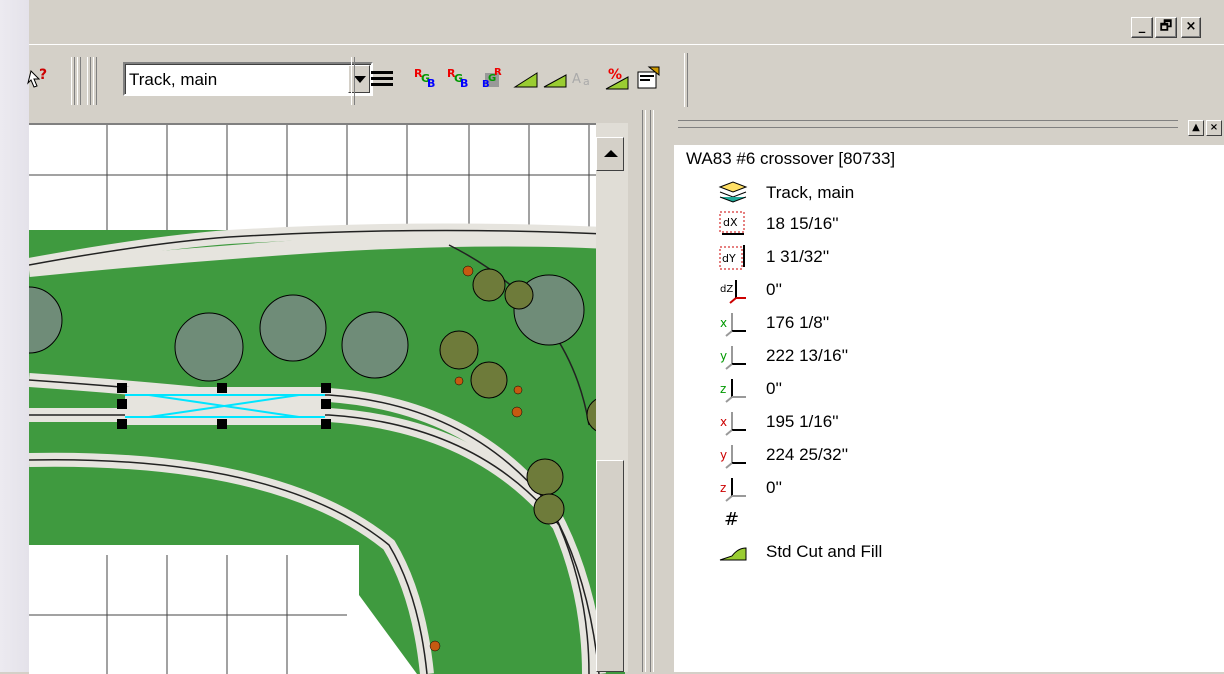 This screenshot has height=674, width=1224. I want to click on x1-icon: x, so click(733, 323).